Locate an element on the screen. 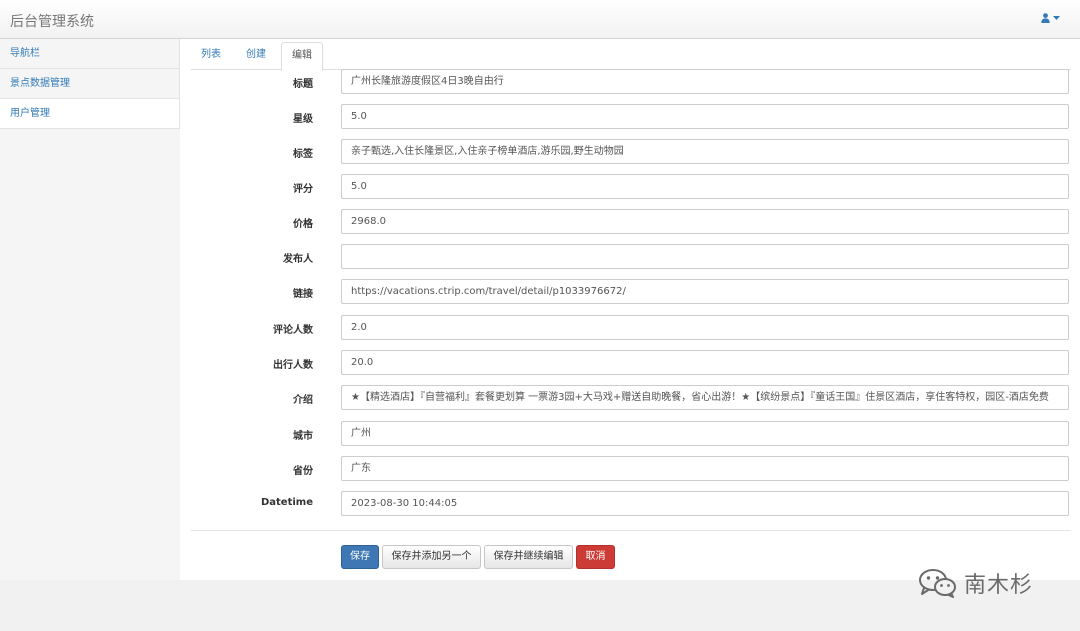  form-row-datetime: Datetime 2023-08-30 10:44:05 is located at coordinates (630, 504).